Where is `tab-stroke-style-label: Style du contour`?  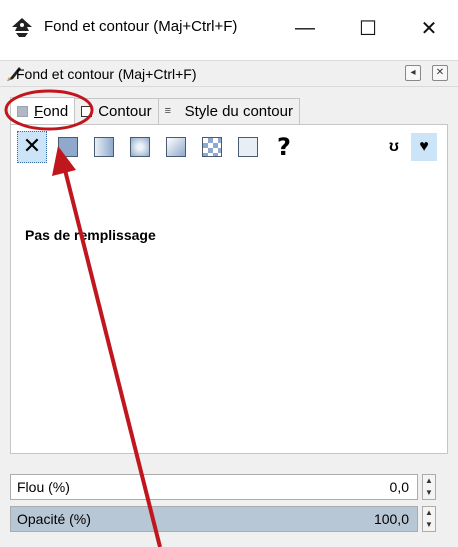
tab-stroke-style-label: Style du contour is located at coordinates (238, 111).